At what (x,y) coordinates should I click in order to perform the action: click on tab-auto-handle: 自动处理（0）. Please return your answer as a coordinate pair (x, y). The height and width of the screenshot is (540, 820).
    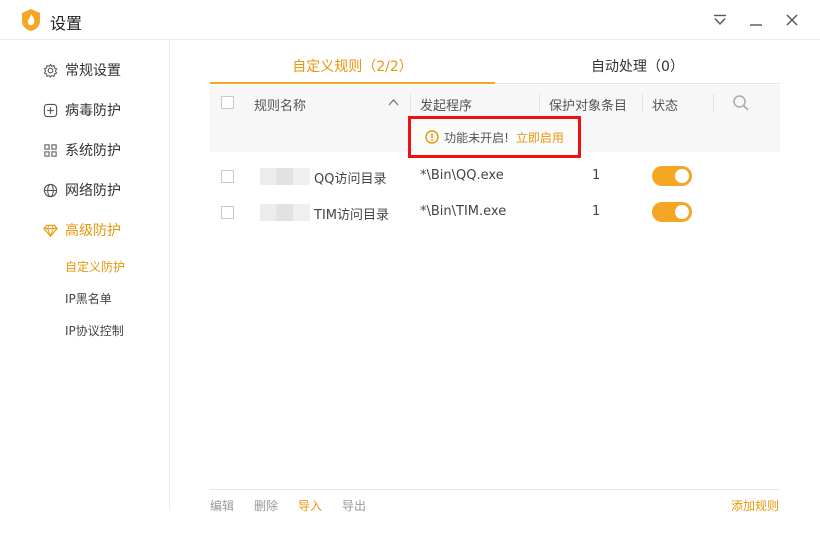
    Looking at the image, I should click on (637, 70).